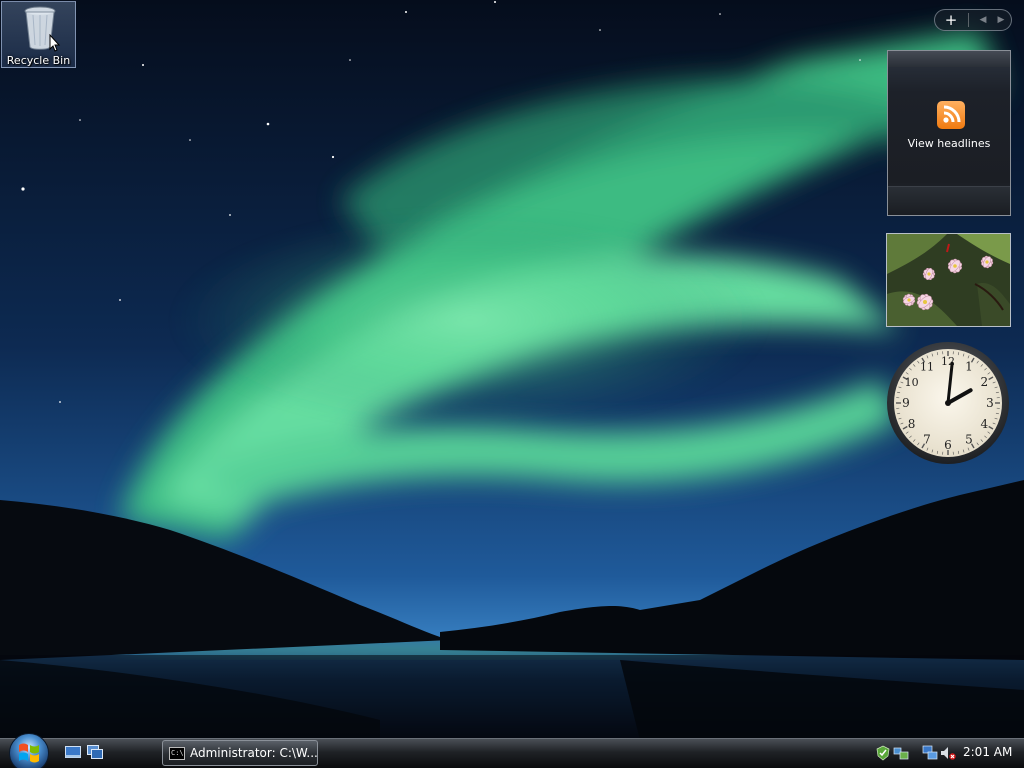 This screenshot has height=768, width=1024. What do you see at coordinates (29, 753) in the screenshot?
I see `windows-logo-icon` at bounding box center [29, 753].